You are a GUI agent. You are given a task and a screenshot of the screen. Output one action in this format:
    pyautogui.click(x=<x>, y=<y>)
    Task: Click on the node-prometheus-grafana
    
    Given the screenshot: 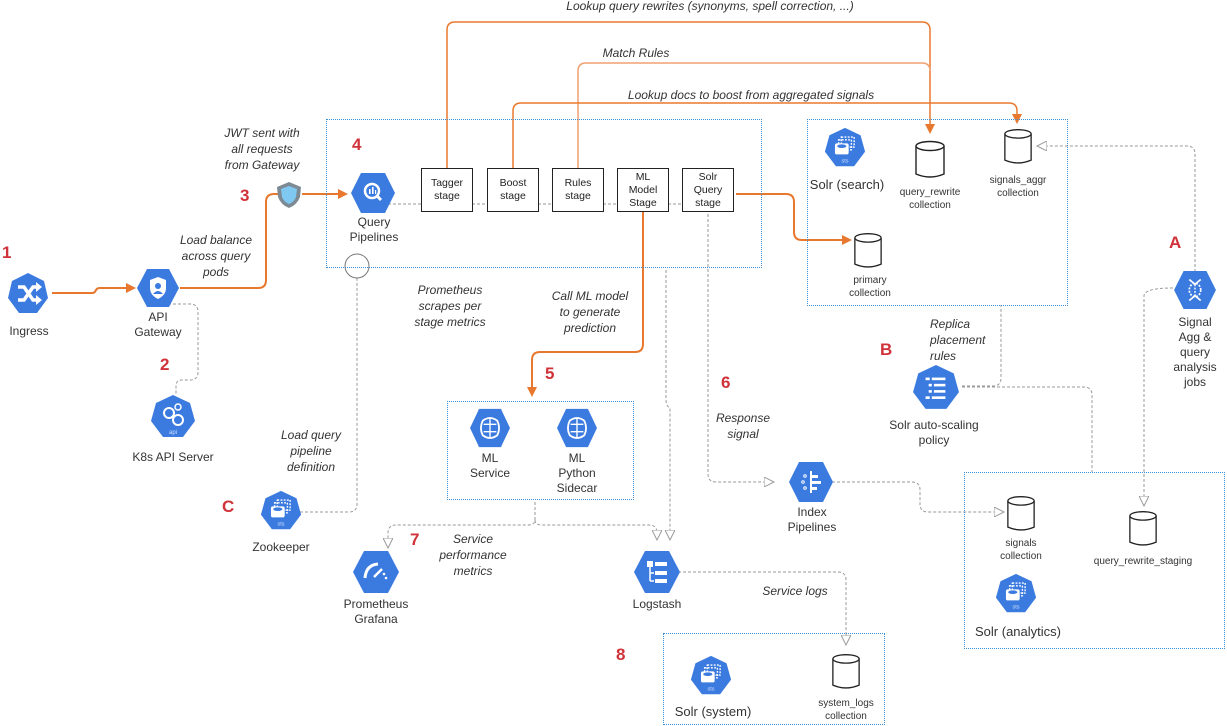 What is the action you would take?
    pyautogui.click(x=376, y=572)
    